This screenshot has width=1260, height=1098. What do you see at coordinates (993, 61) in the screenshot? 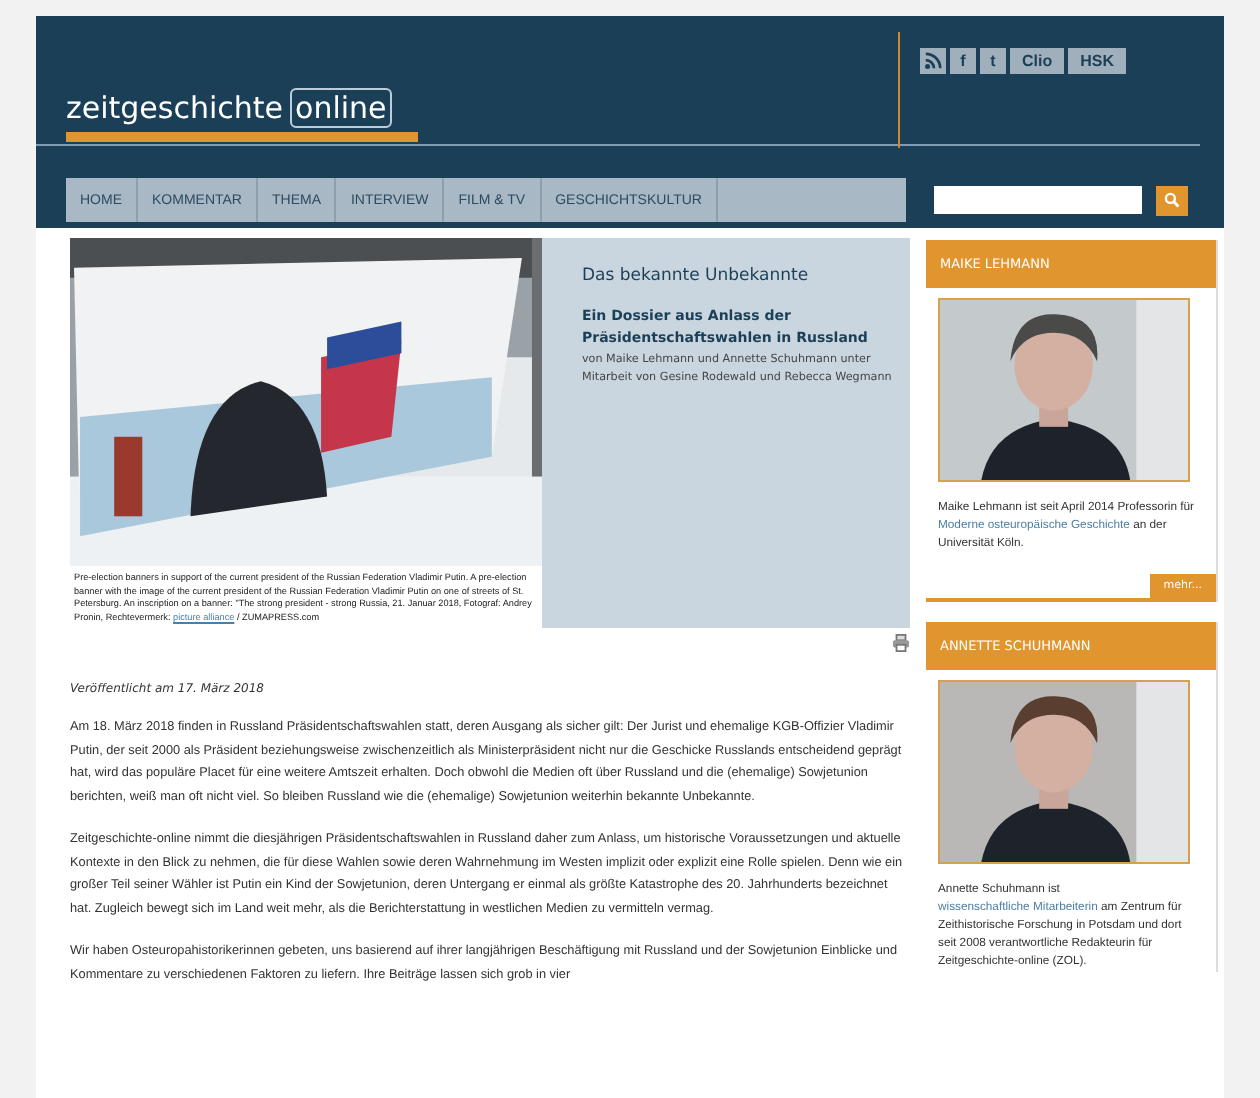
I see `social-link: t` at bounding box center [993, 61].